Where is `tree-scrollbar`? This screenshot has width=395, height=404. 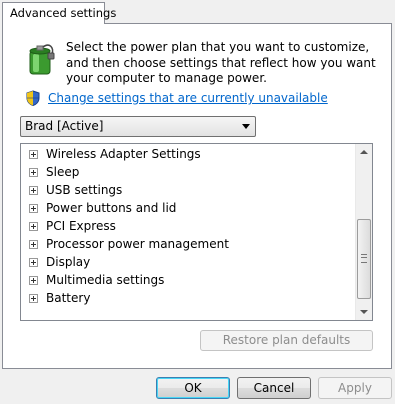
tree-scrollbar is located at coordinates (363, 232).